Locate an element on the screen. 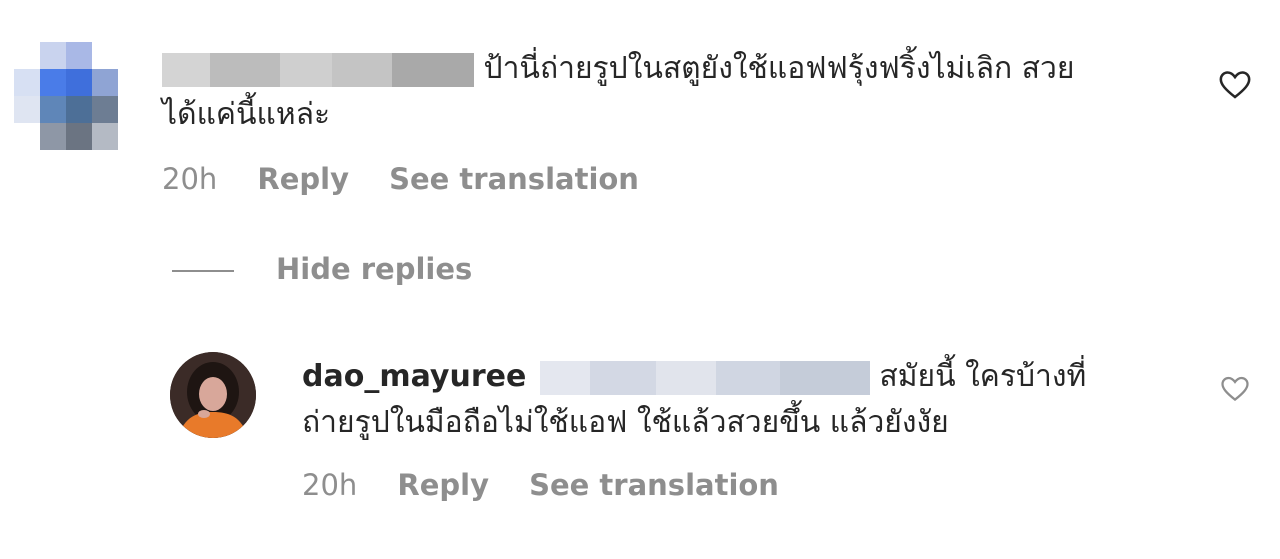 The image size is (1280, 559). comment-time: 20h is located at coordinates (190, 179).